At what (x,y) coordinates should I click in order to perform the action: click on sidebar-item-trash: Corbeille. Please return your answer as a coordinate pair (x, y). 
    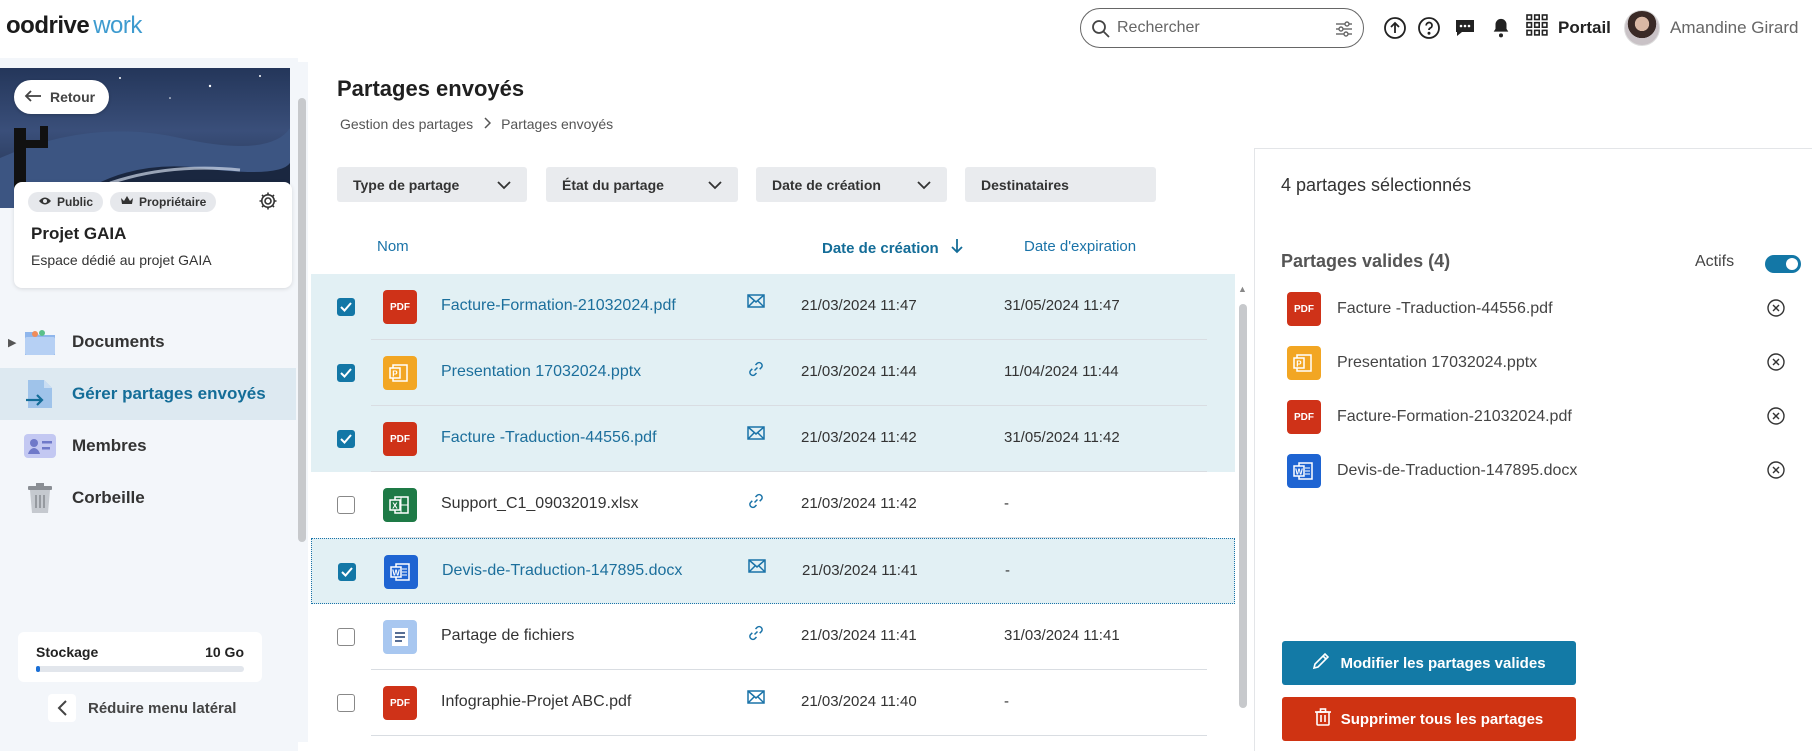
    Looking at the image, I should click on (149, 498).